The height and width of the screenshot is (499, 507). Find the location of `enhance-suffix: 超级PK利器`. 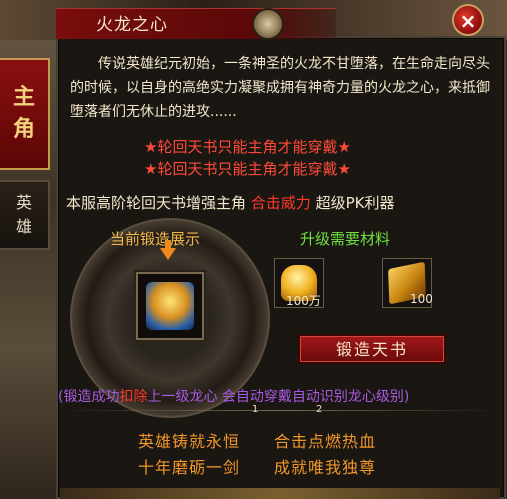

enhance-suffix: 超级PK利器 is located at coordinates (355, 203).